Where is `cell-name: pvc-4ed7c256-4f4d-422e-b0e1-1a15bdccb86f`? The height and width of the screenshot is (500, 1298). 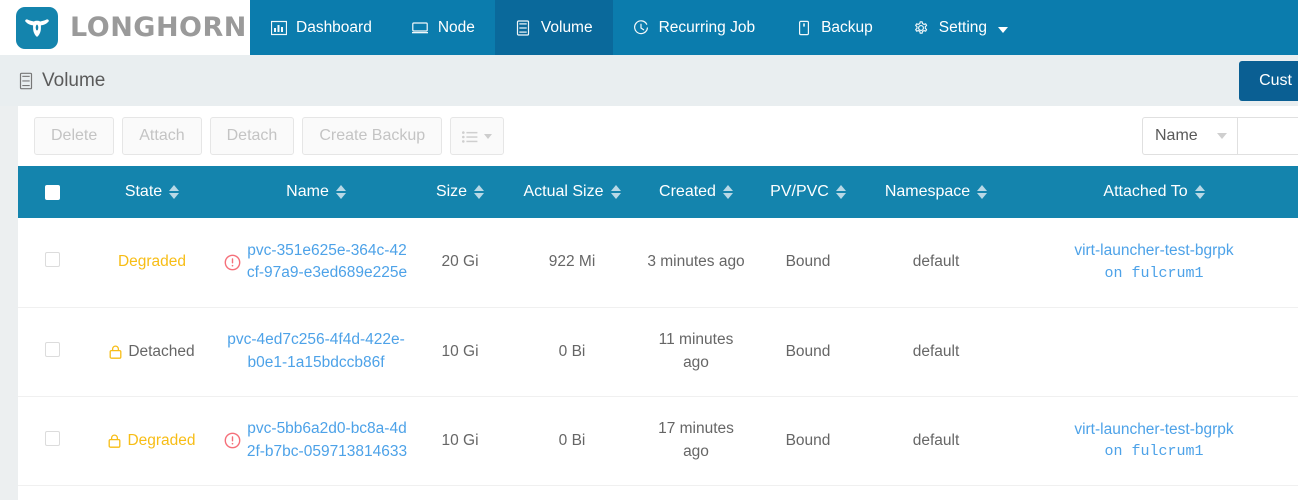
cell-name: pvc-4ed7c256-4f4d-422e-b0e1-1a15bdccb86f is located at coordinates (316, 352).